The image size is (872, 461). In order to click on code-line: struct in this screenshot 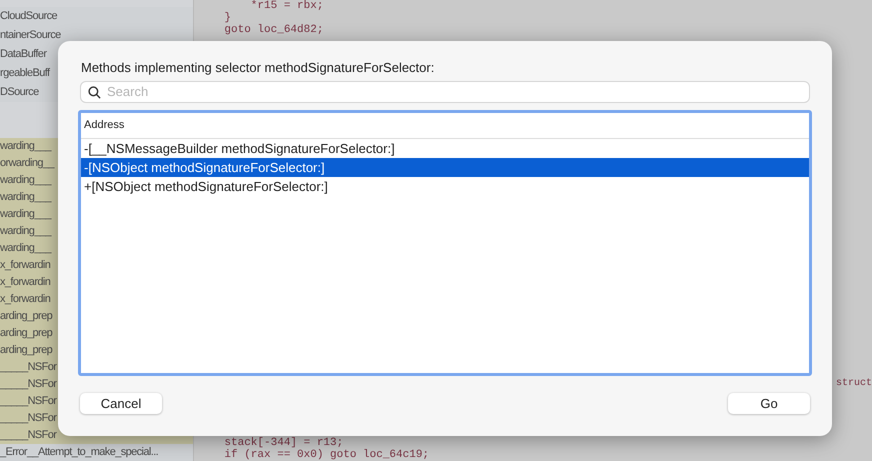, I will do `click(854, 384)`.